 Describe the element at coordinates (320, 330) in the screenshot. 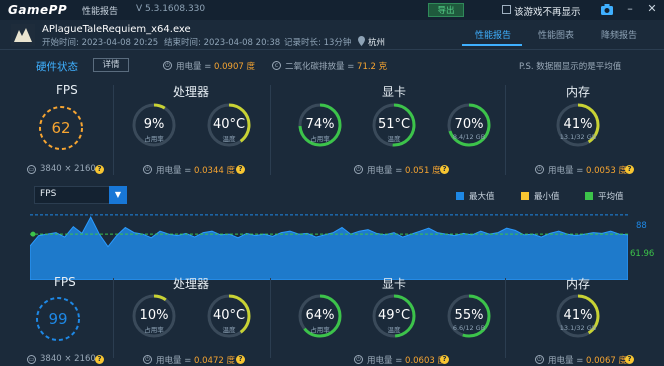

I see `gpu-usage-label-2: 占用率` at that location.